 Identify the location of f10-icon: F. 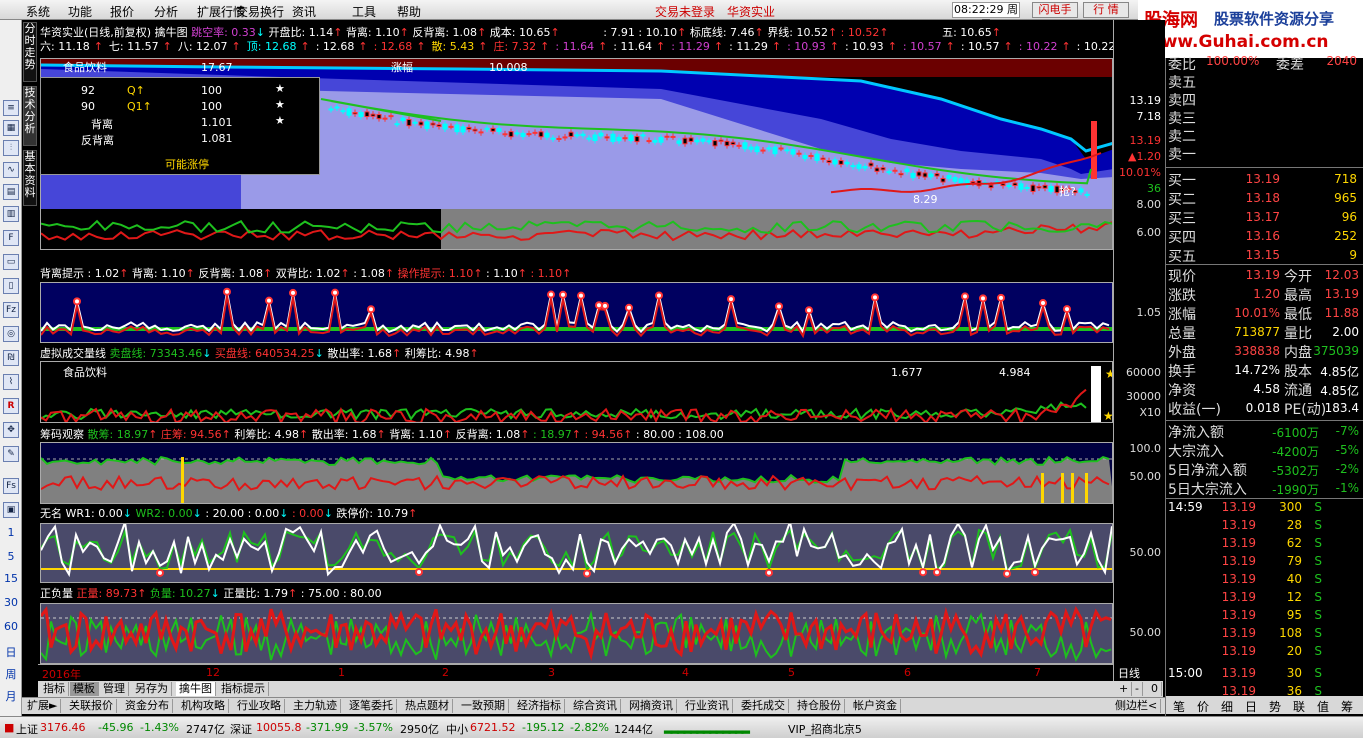
(11, 238).